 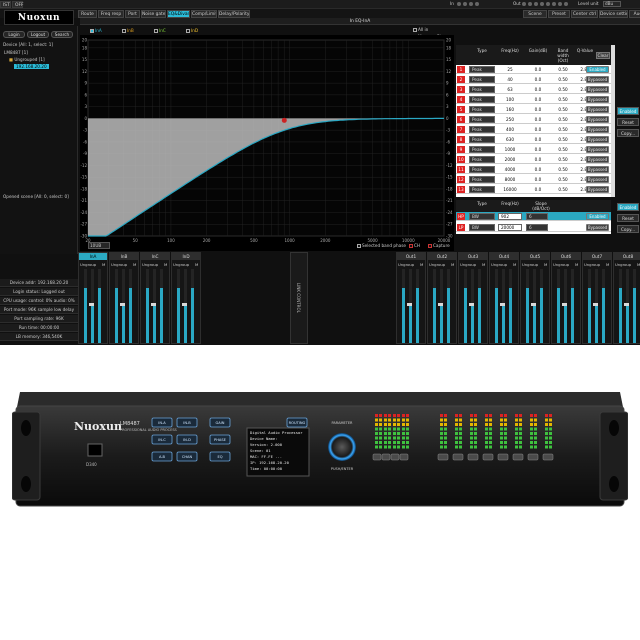 What do you see at coordinates (628, 218) in the screenshot?
I see `filter-side-reset-button: Reset` at bounding box center [628, 218].